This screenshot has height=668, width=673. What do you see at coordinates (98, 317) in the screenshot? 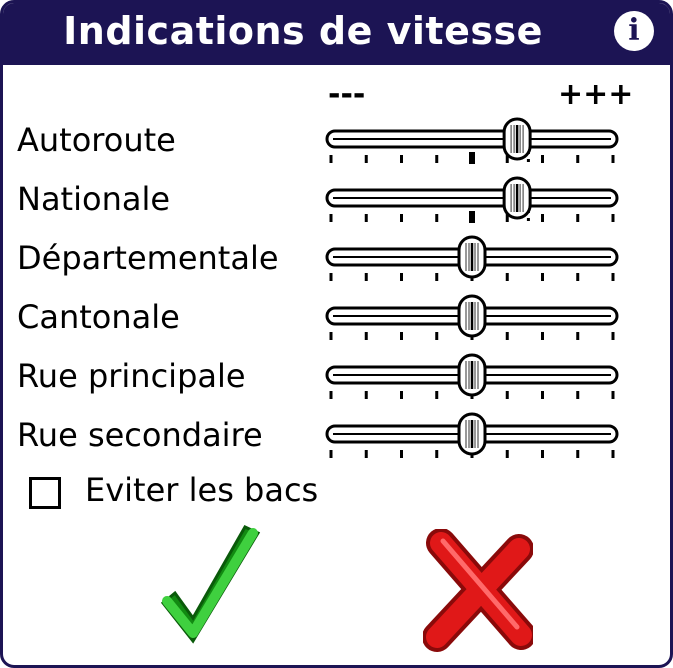
I see `slider-label: Cantonale` at bounding box center [98, 317].